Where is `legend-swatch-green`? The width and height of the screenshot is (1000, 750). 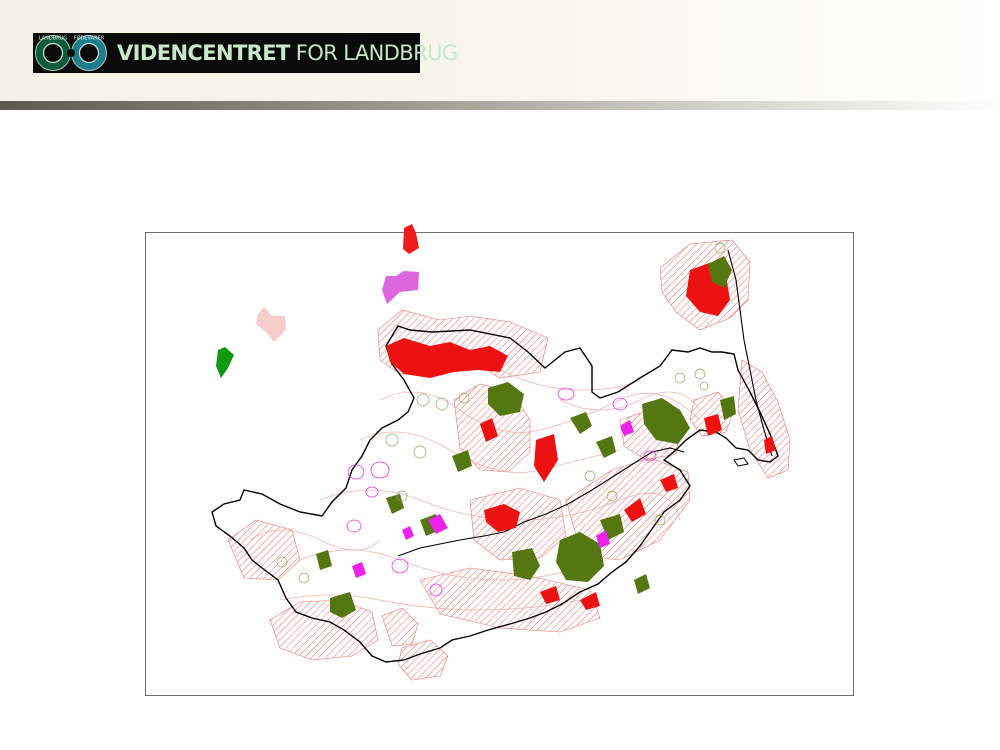 legend-swatch-green is located at coordinates (225, 362).